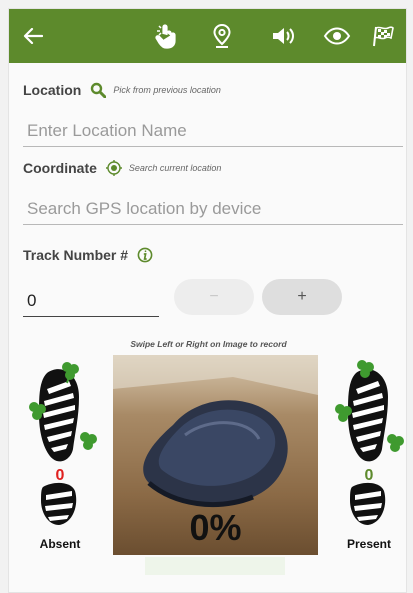 The width and height of the screenshot is (413, 593). I want to click on pick-location-button, so click(98, 90).